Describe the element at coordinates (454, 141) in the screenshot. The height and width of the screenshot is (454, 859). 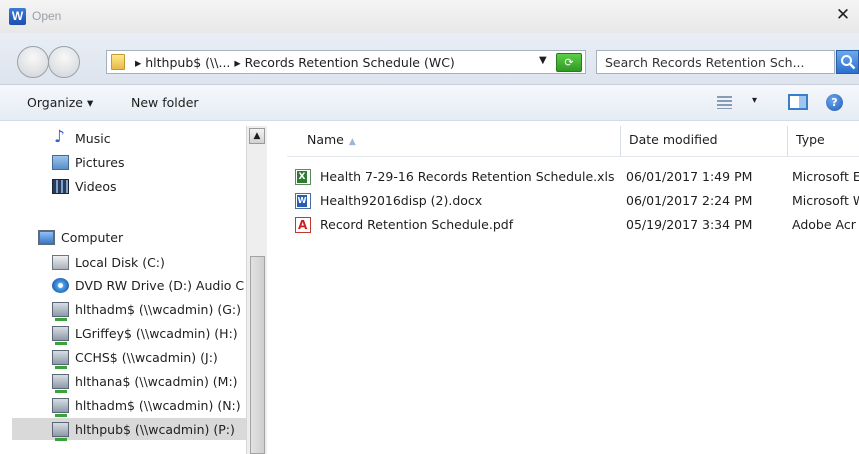
I see `column-header-name: Name ▲` at that location.